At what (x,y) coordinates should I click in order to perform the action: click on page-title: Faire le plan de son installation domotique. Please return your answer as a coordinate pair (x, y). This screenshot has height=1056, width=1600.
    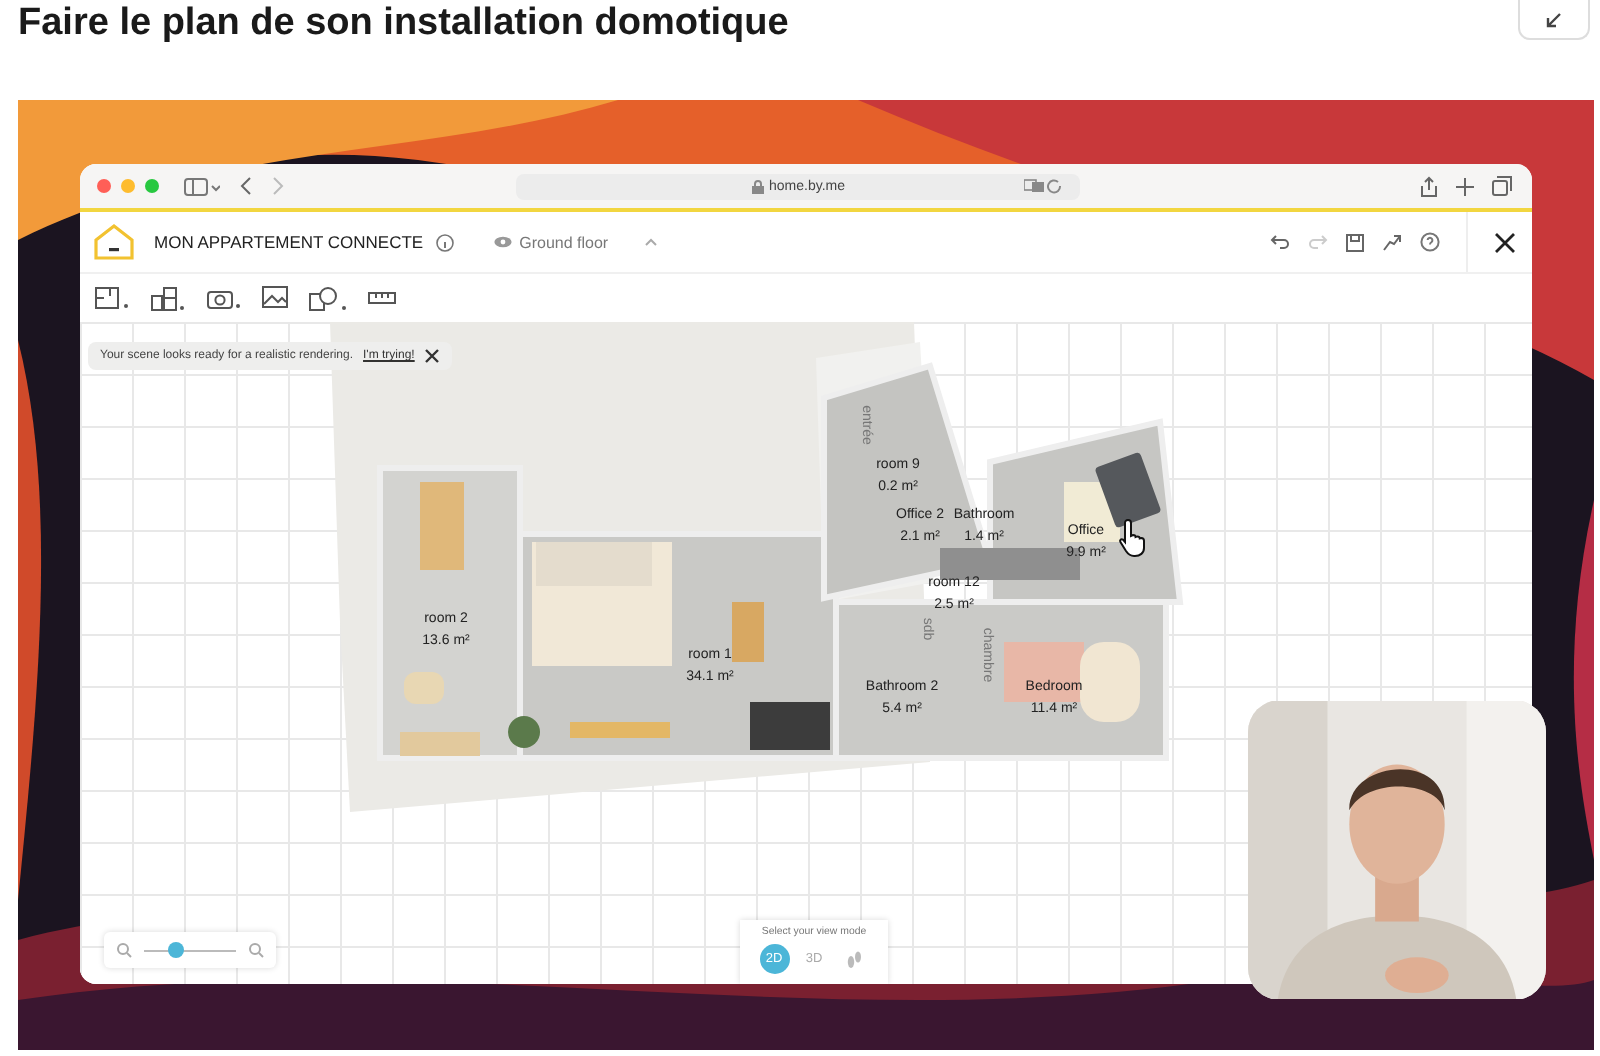
    Looking at the image, I should click on (403, 24).